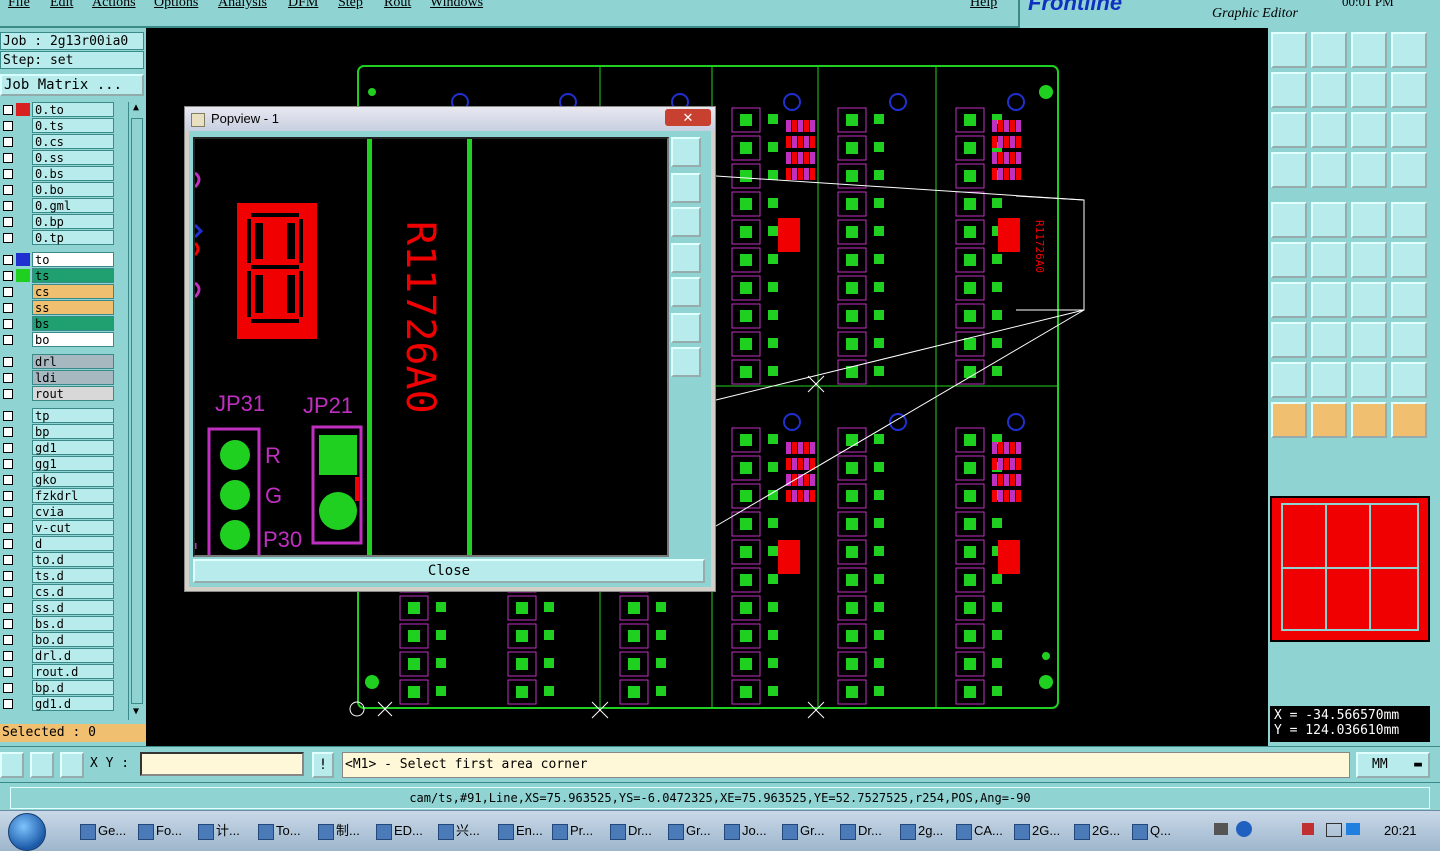 The width and height of the screenshot is (1440, 851). What do you see at coordinates (73, 607) in the screenshot?
I see `layer-name: ss.d` at bounding box center [73, 607].